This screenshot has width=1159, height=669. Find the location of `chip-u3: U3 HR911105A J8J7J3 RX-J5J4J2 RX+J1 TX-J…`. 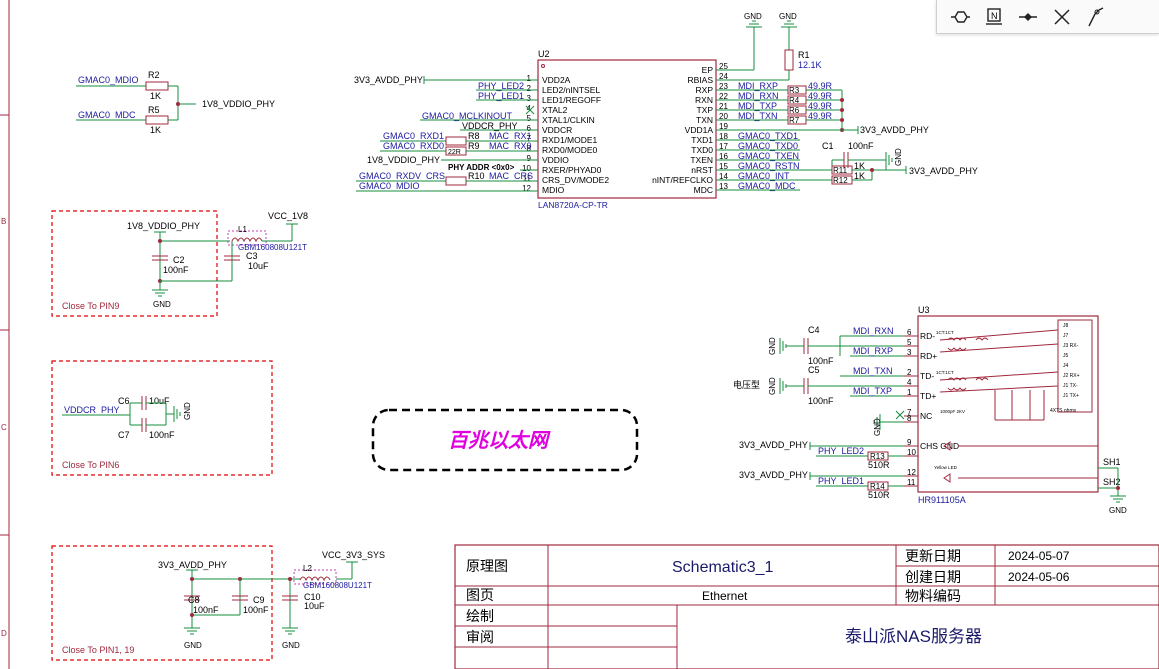

chip-u3: U3 HR911105A J8J7J3 RX-J5J4J2 RX+J1 TX-J… is located at coordinates (1015, 410).